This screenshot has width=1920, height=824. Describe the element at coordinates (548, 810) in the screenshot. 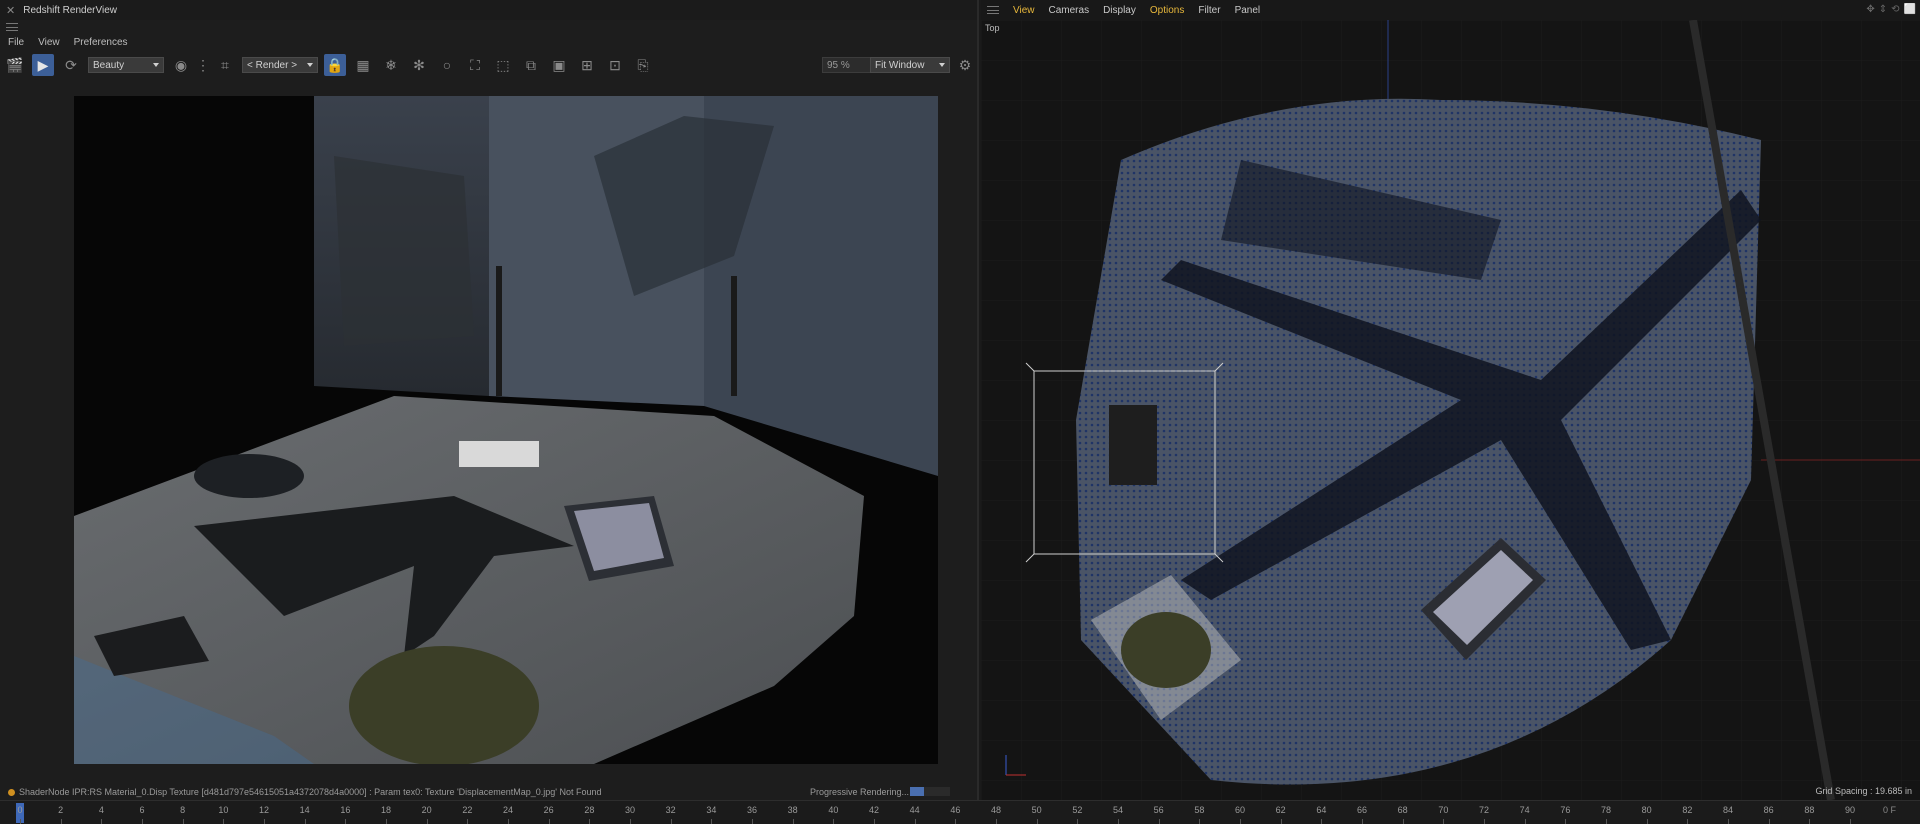

I see `timeline-tick-label: 26` at that location.